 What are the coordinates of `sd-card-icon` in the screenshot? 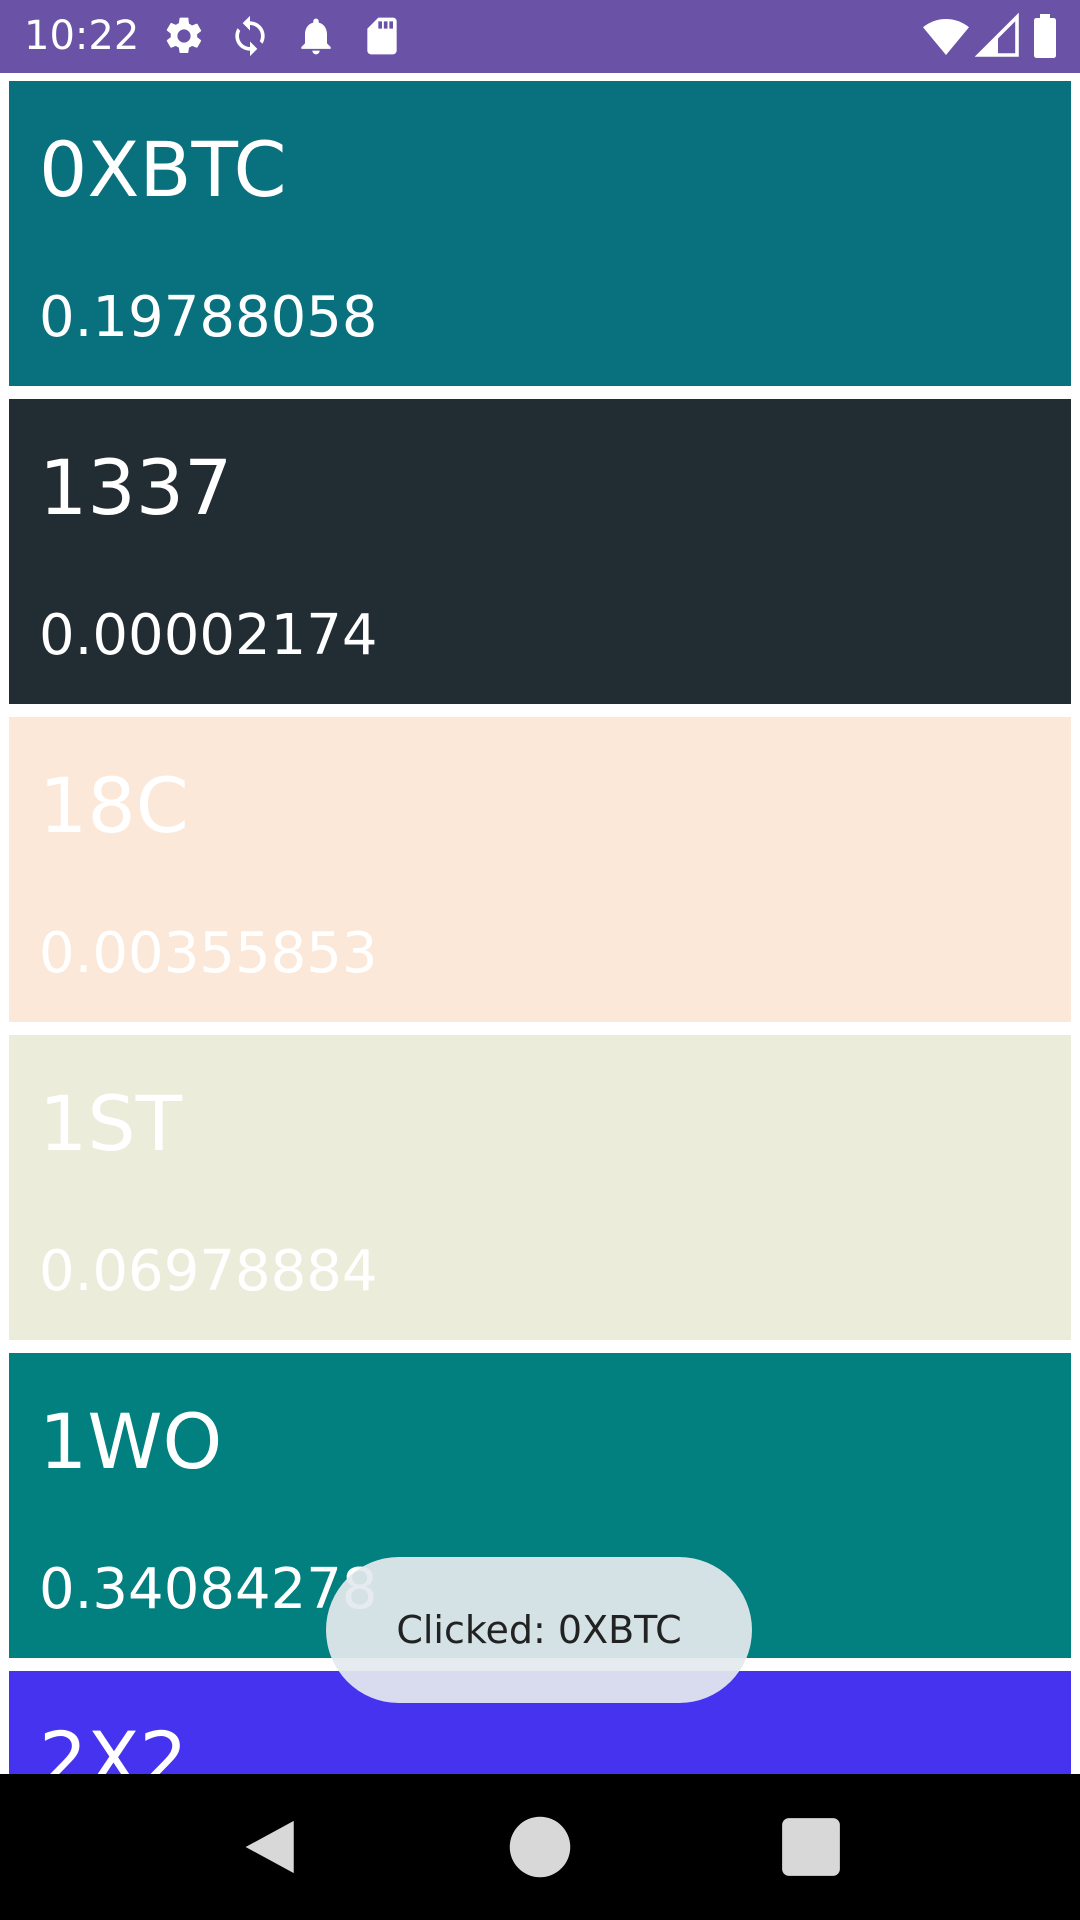 It's located at (382, 36).